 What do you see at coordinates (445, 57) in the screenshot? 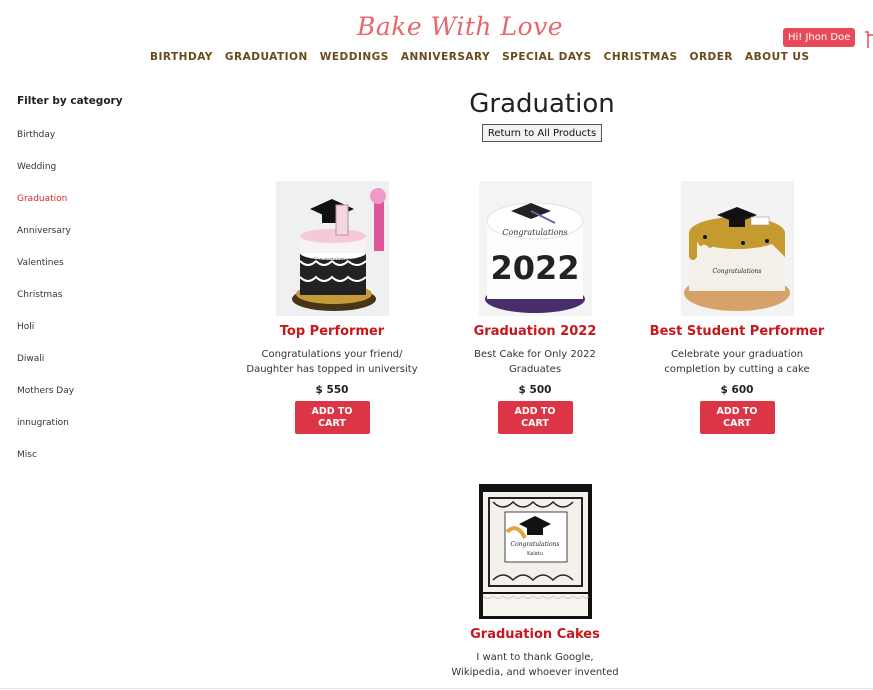
I see `nav-anniversary: ANNIVERSARY` at bounding box center [445, 57].